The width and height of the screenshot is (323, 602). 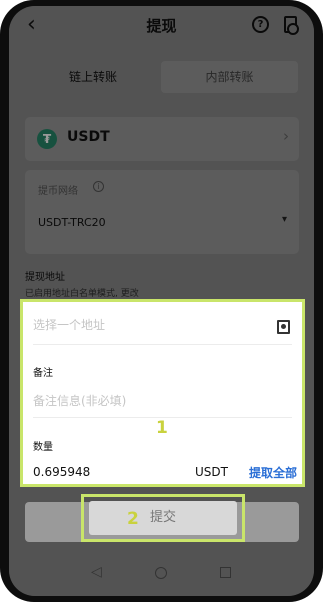 I want to click on network-selector: 提币网络 i USDT-TRC20 ▾, so click(x=162, y=212).